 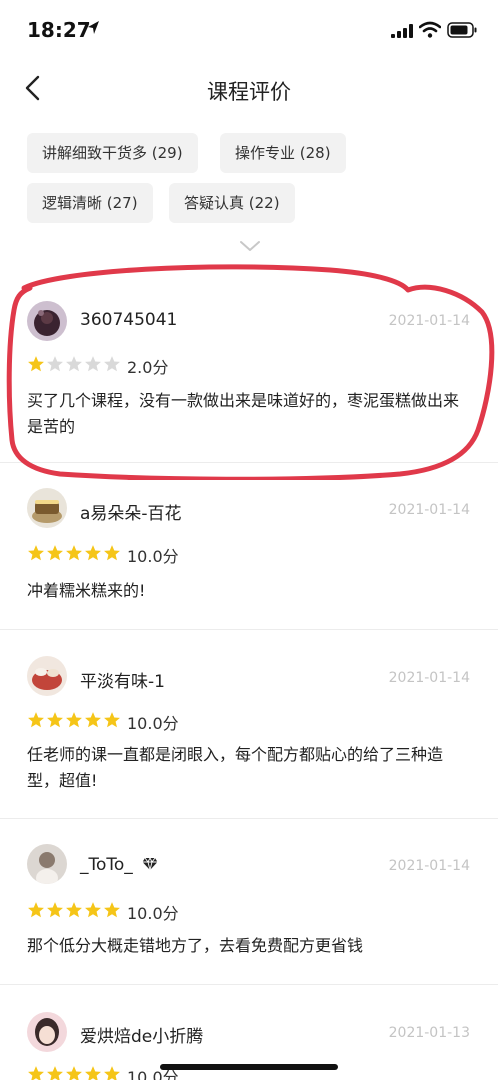 I want to click on navigation-bar: 课程评价, so click(x=249, y=90).